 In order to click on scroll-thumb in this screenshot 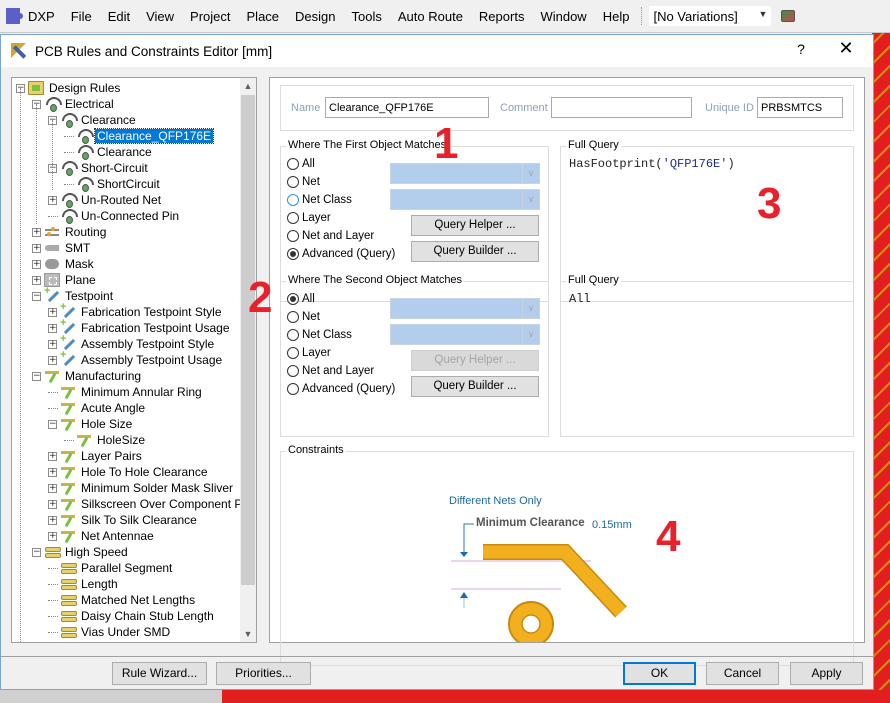, I will do `click(248, 340)`.